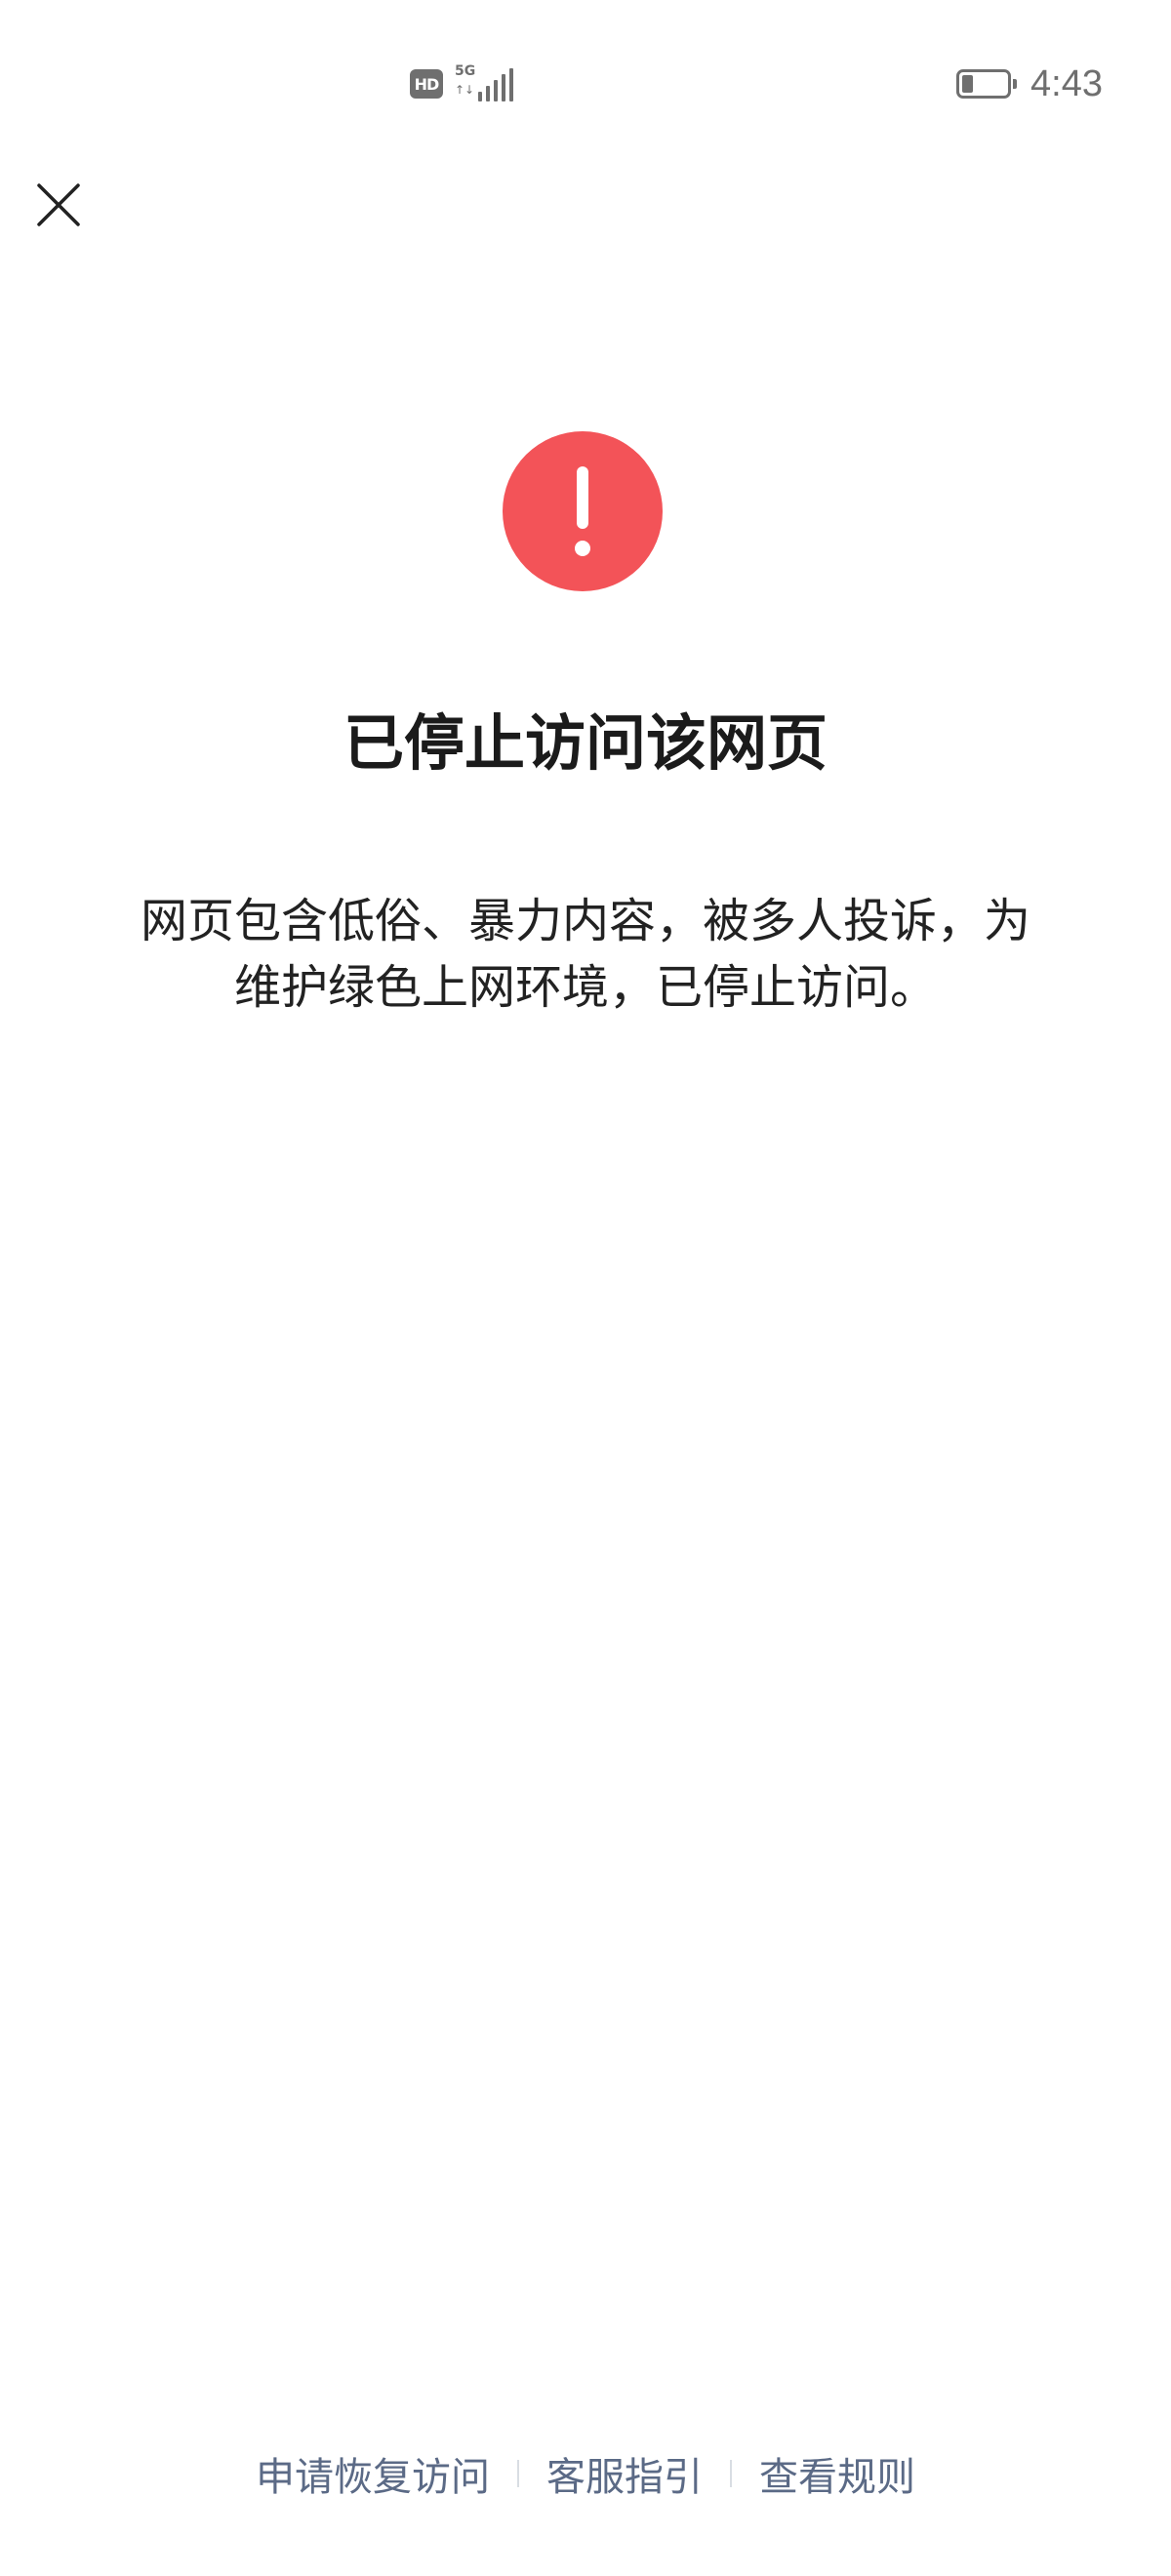 This screenshot has height=2576, width=1171. I want to click on view-rules-link: 查看规则, so click(837, 2473).